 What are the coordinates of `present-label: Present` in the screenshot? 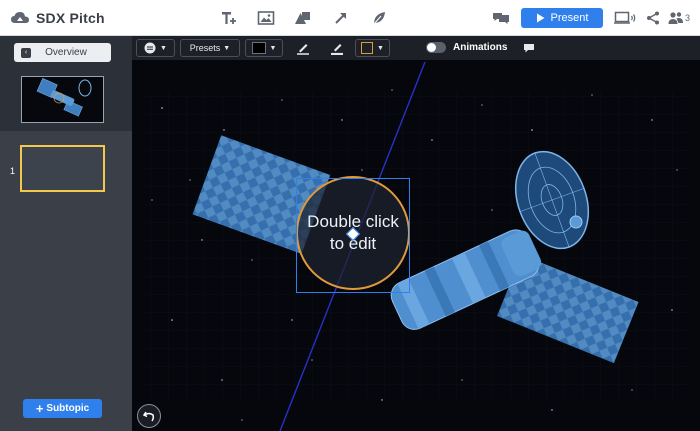 It's located at (569, 18).